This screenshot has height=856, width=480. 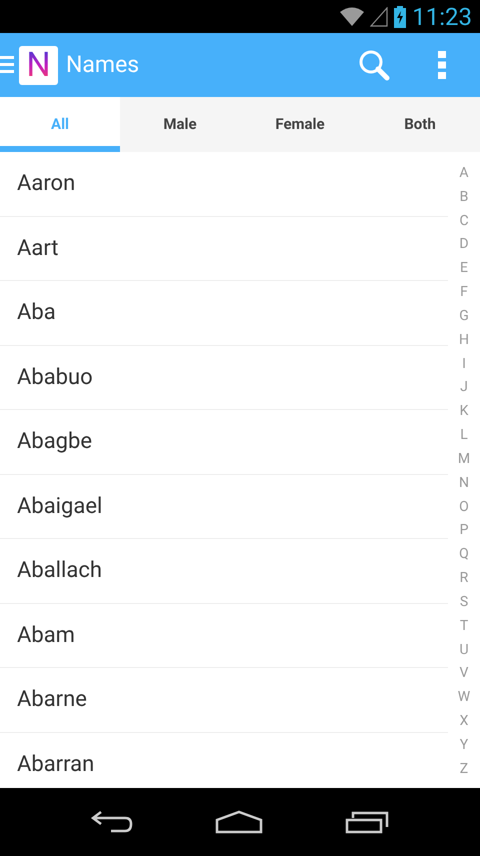 What do you see at coordinates (55, 378) in the screenshot?
I see `name-text: Ababuo` at bounding box center [55, 378].